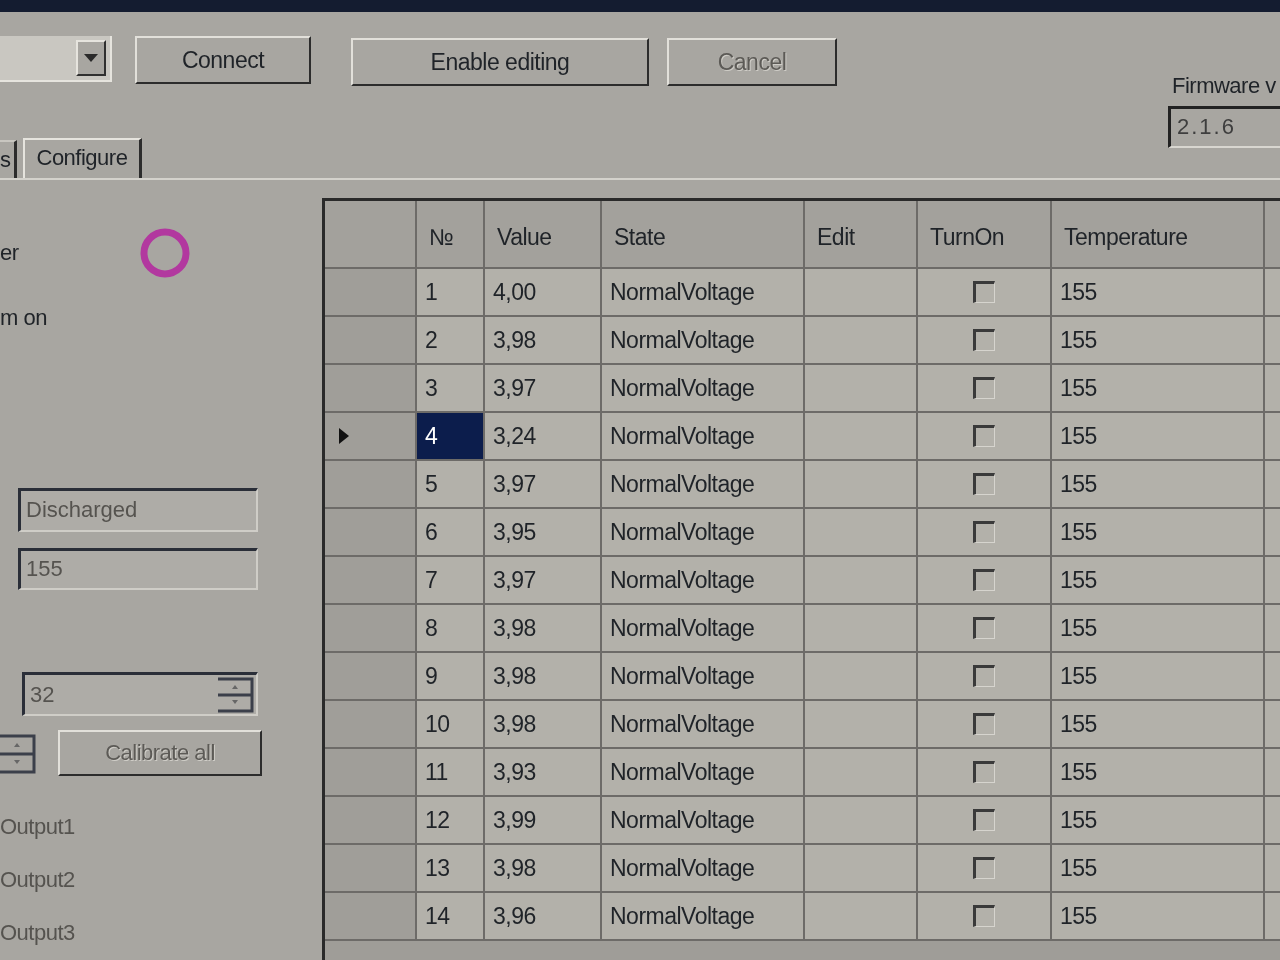 Image resolution: width=1280 pixels, height=960 pixels. I want to click on panel-label: er, so click(10, 253).